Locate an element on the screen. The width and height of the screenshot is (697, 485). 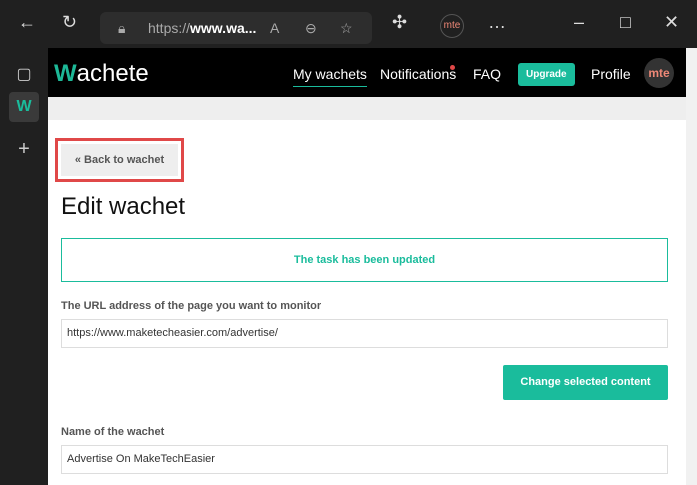
avatar: mte is located at coordinates (659, 73).